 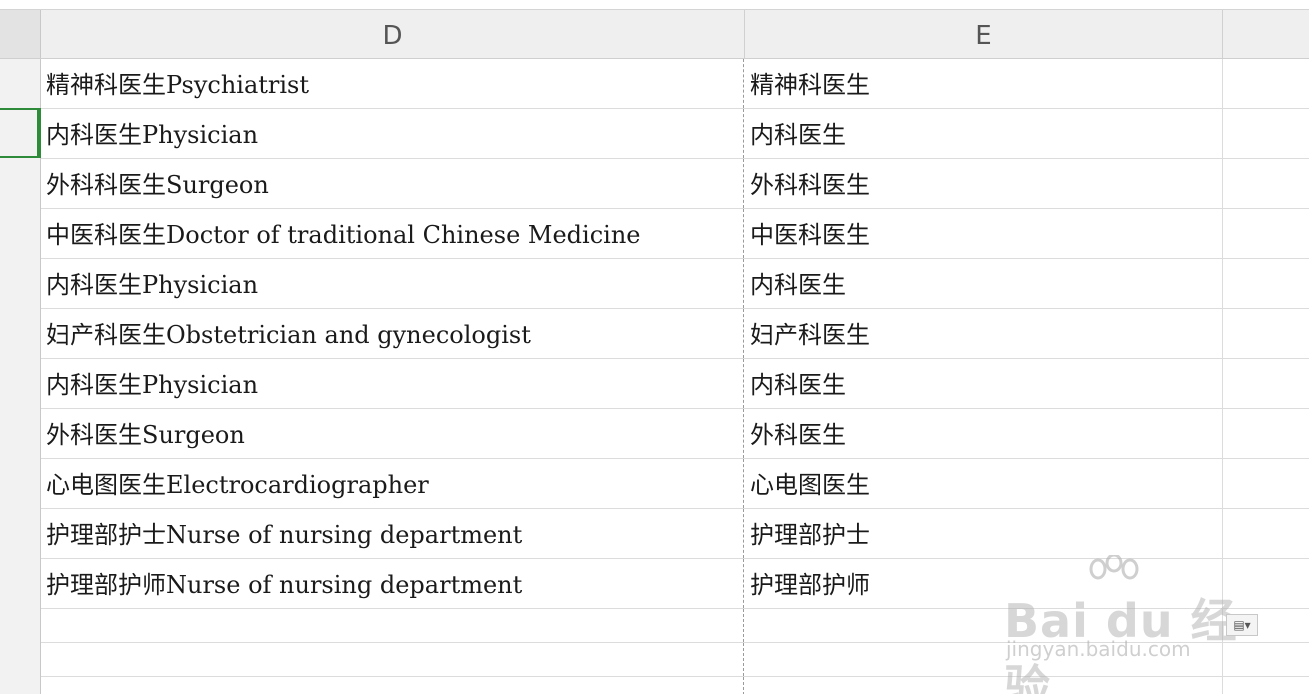 What do you see at coordinates (984, 34) in the screenshot?
I see `column-header-e: E` at bounding box center [984, 34].